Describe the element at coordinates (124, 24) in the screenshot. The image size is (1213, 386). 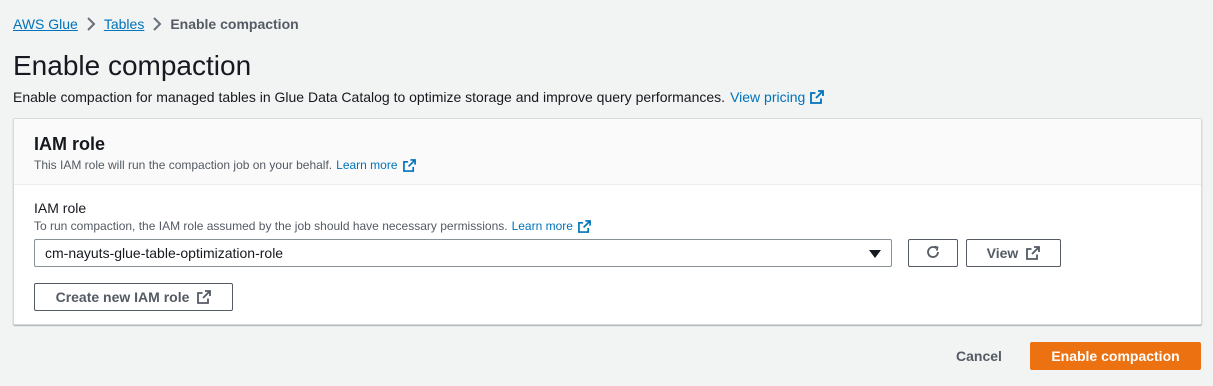
I see `breadcrumb-tables: Tables` at that location.